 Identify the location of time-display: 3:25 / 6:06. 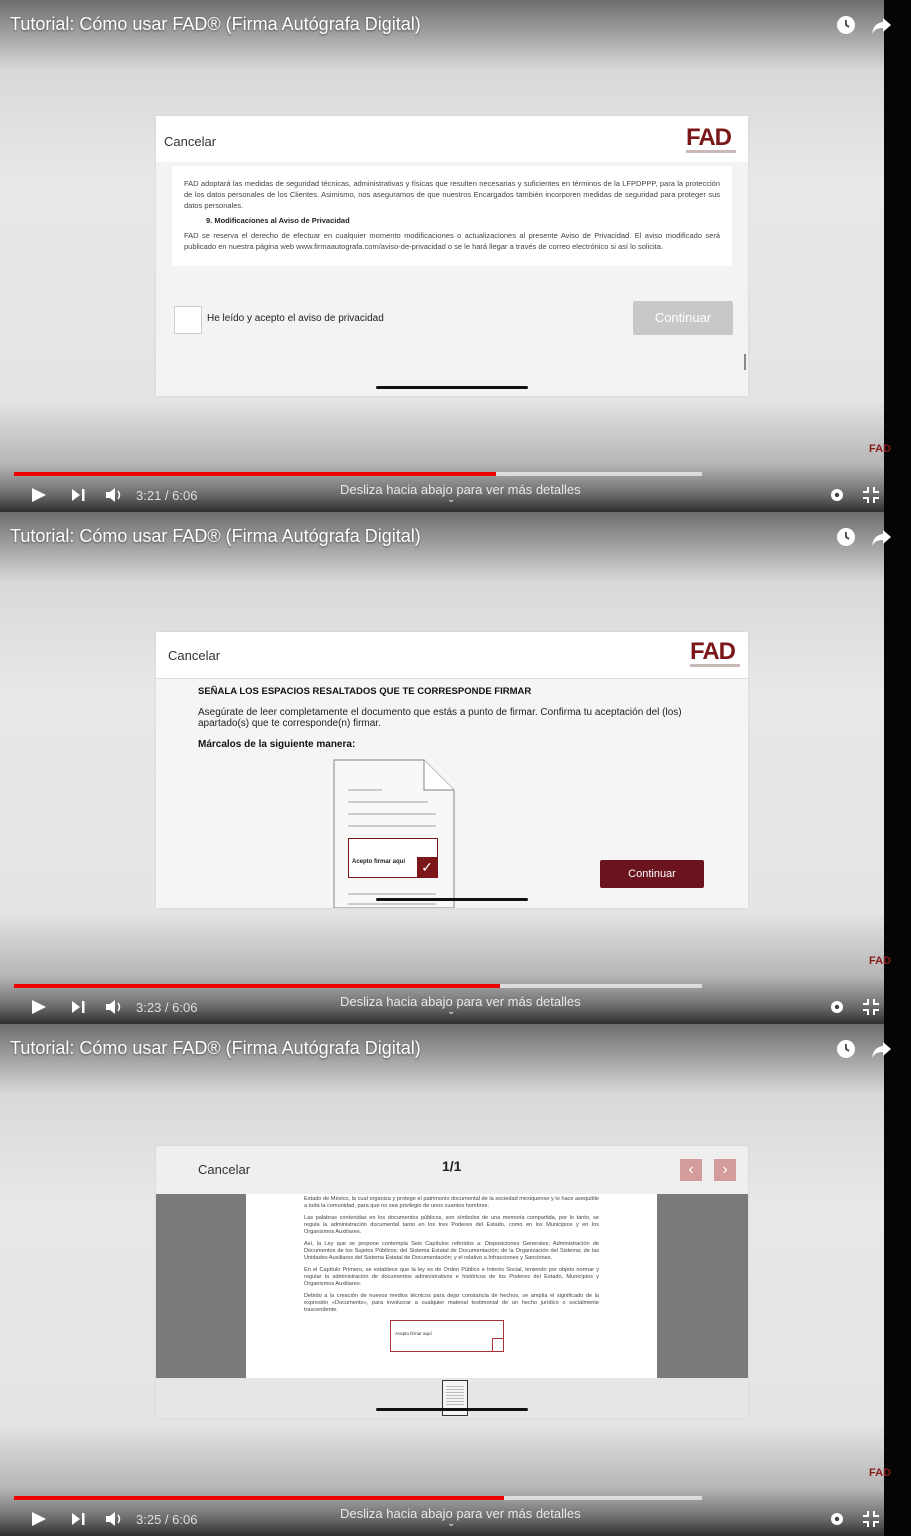
(167, 1519).